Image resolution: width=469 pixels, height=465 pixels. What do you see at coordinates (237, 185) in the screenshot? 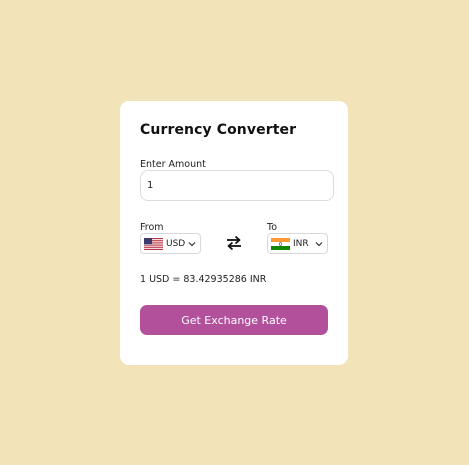
I see `amount-input` at bounding box center [237, 185].